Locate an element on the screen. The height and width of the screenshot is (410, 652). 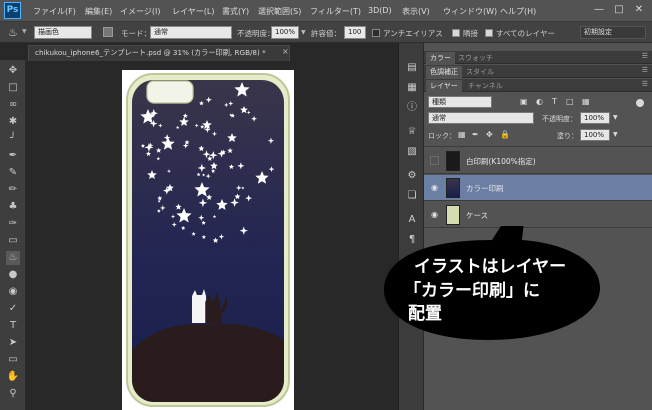
tab-styles: スタイル is located at coordinates (480, 72).